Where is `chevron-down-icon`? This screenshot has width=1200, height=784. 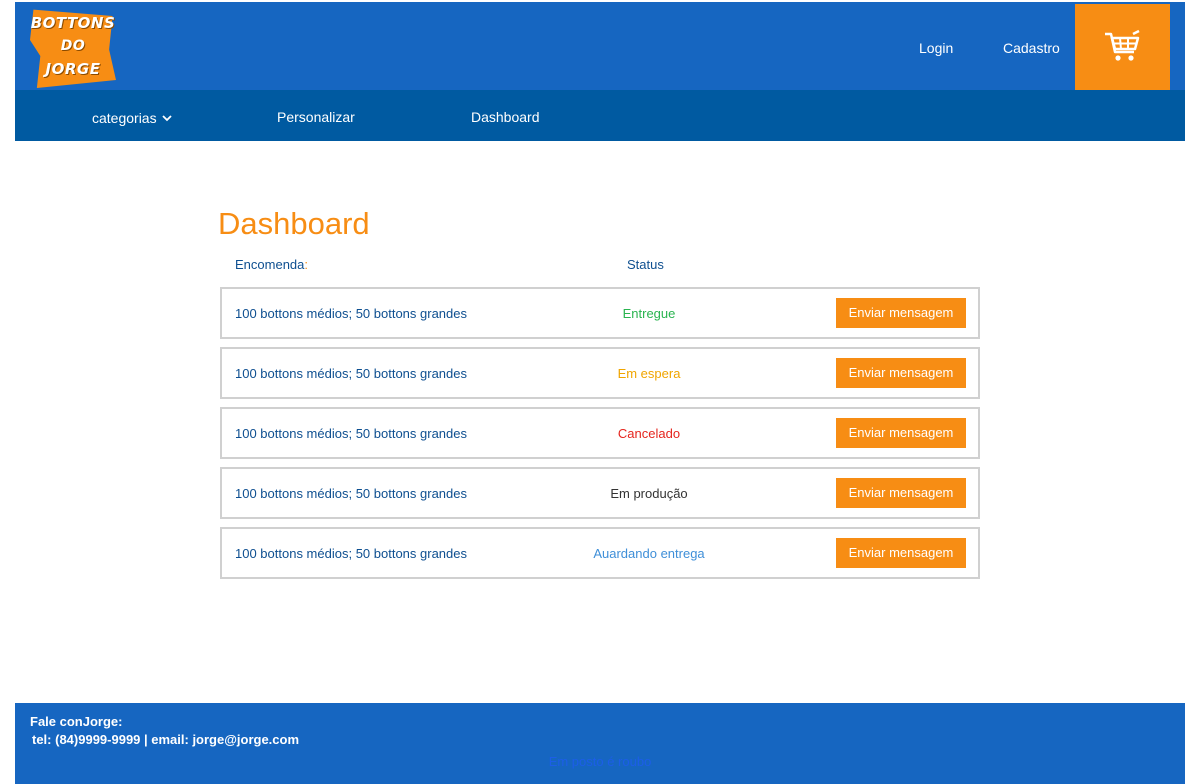 chevron-down-icon is located at coordinates (166, 117).